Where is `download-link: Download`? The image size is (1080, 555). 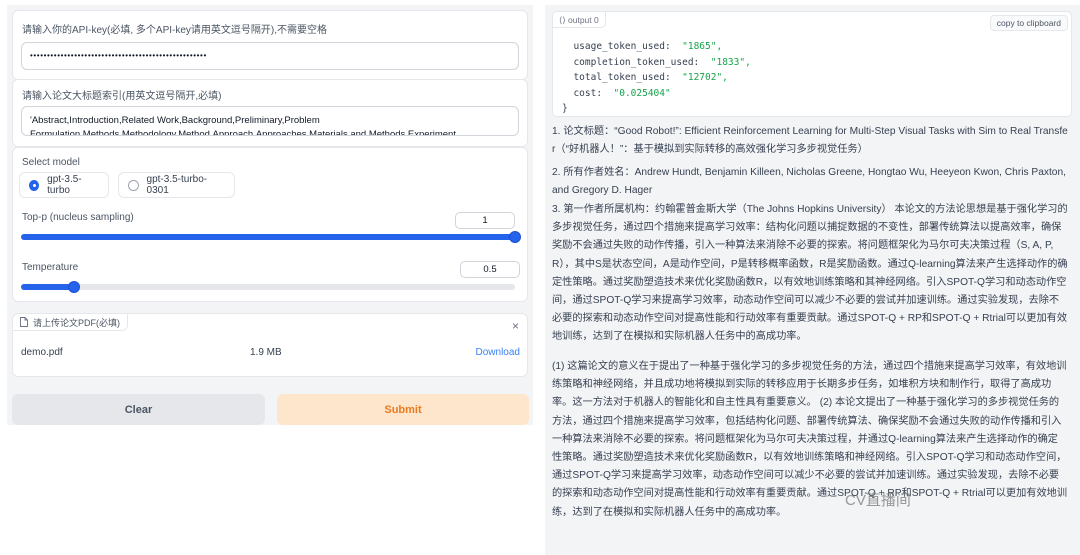
download-link: Download is located at coordinates (498, 352).